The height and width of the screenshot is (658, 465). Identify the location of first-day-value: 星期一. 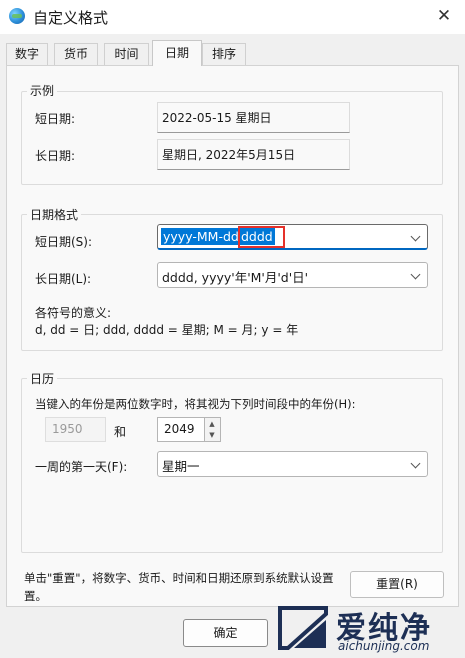
(181, 466).